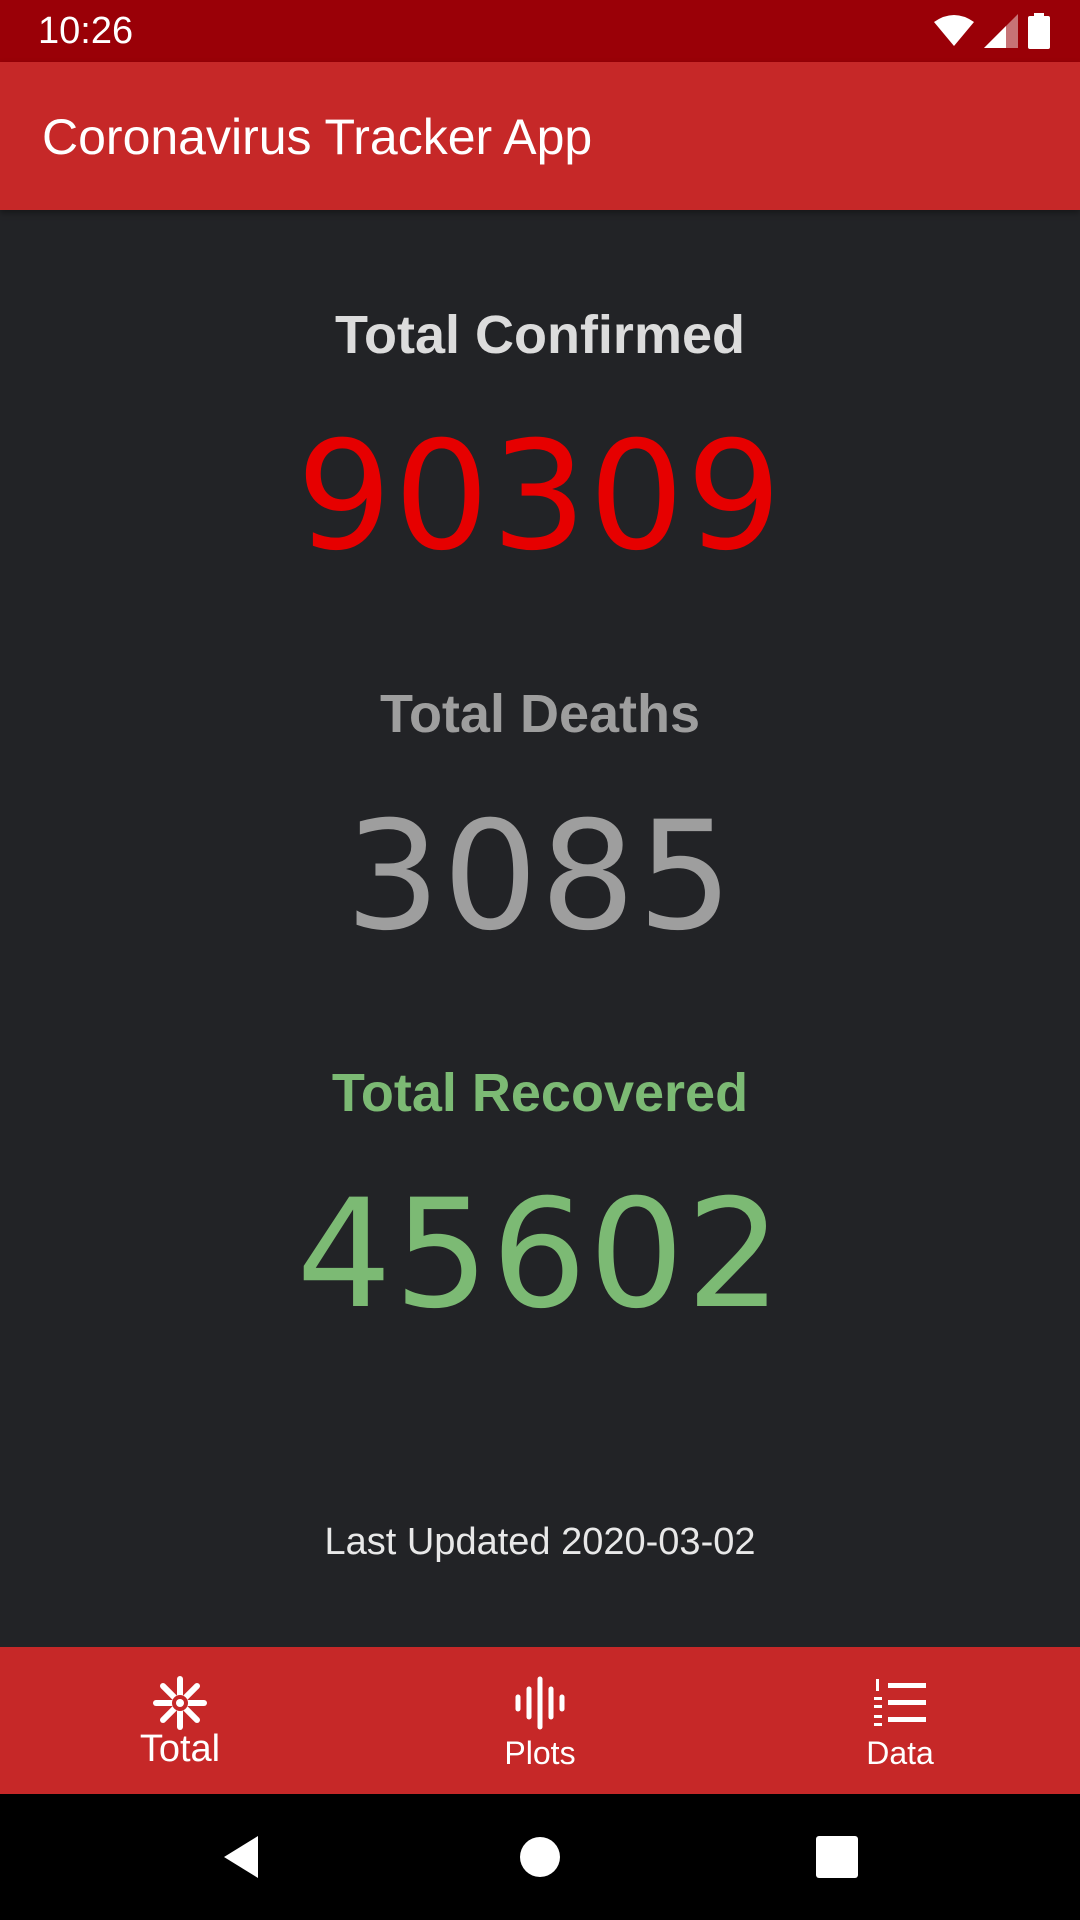  I want to click on bottom-navigation: Total Plots Data, so click(540, 1720).